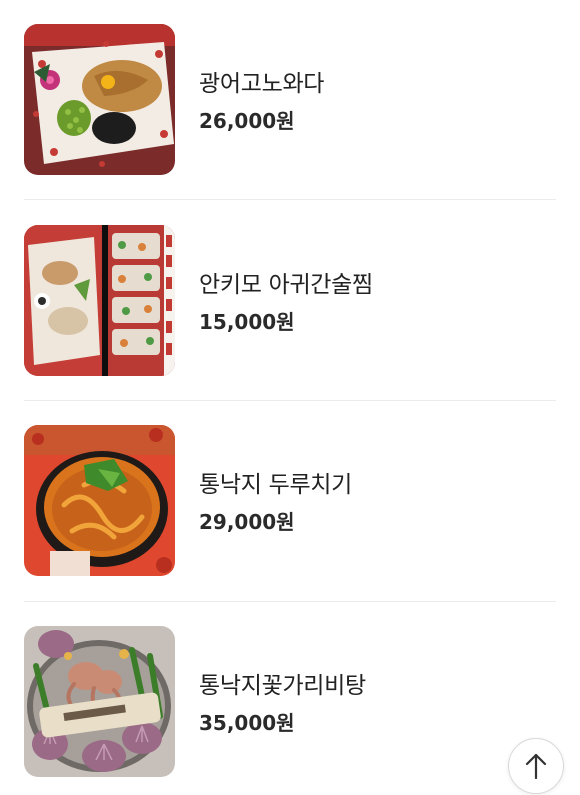 This screenshot has height=795, width=580. I want to click on dish-photo-raw-fish-konowata, so click(99, 99).